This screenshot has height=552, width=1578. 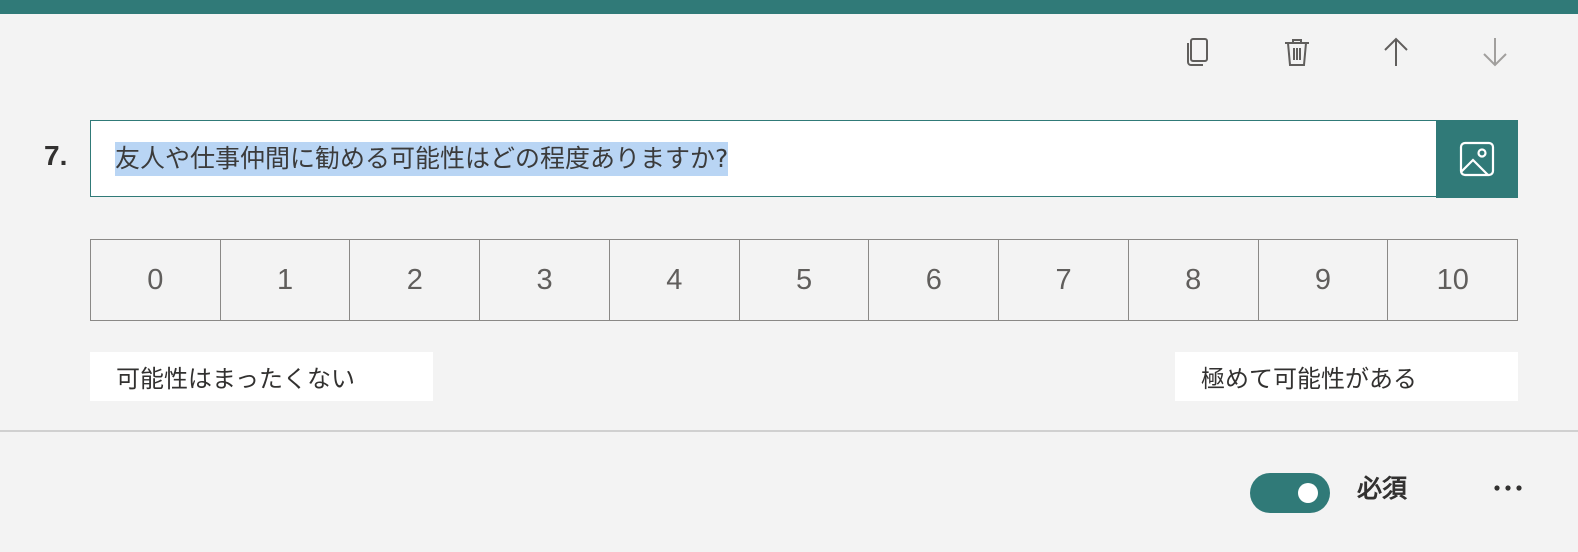 I want to click on question-toolbar, so click(x=1346, y=52).